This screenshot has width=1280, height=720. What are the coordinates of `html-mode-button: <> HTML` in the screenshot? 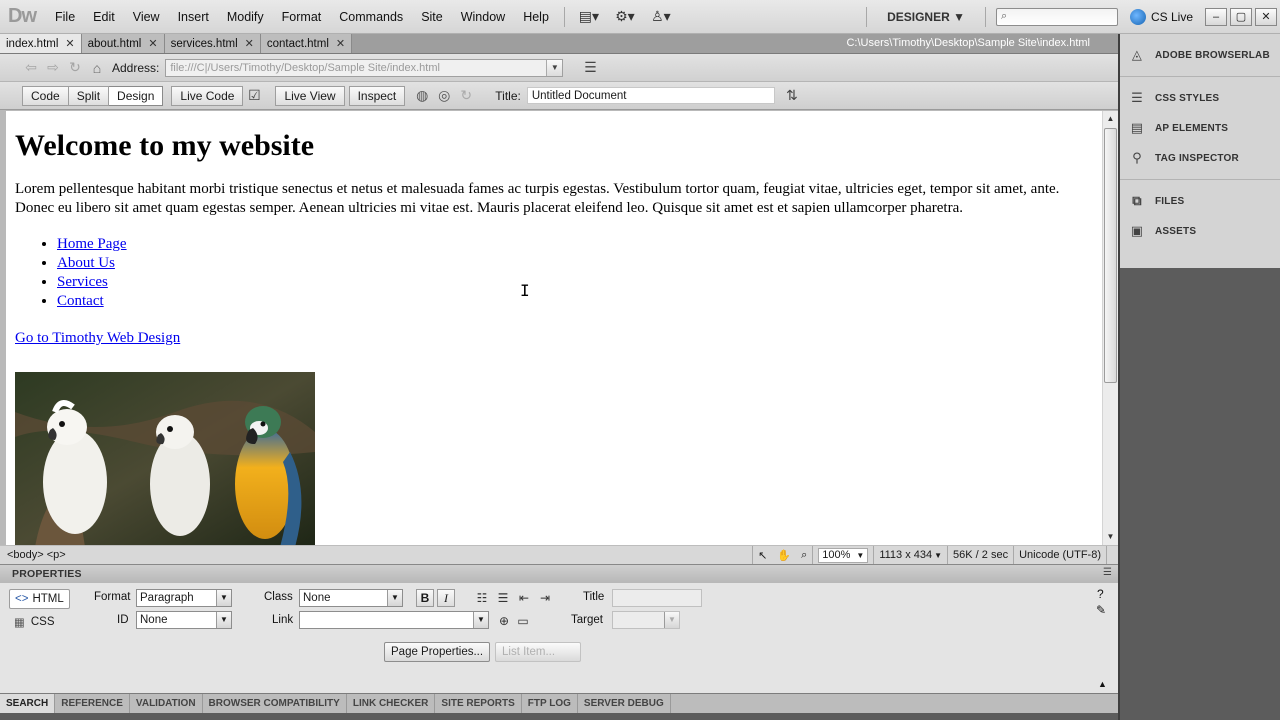 It's located at (39, 599).